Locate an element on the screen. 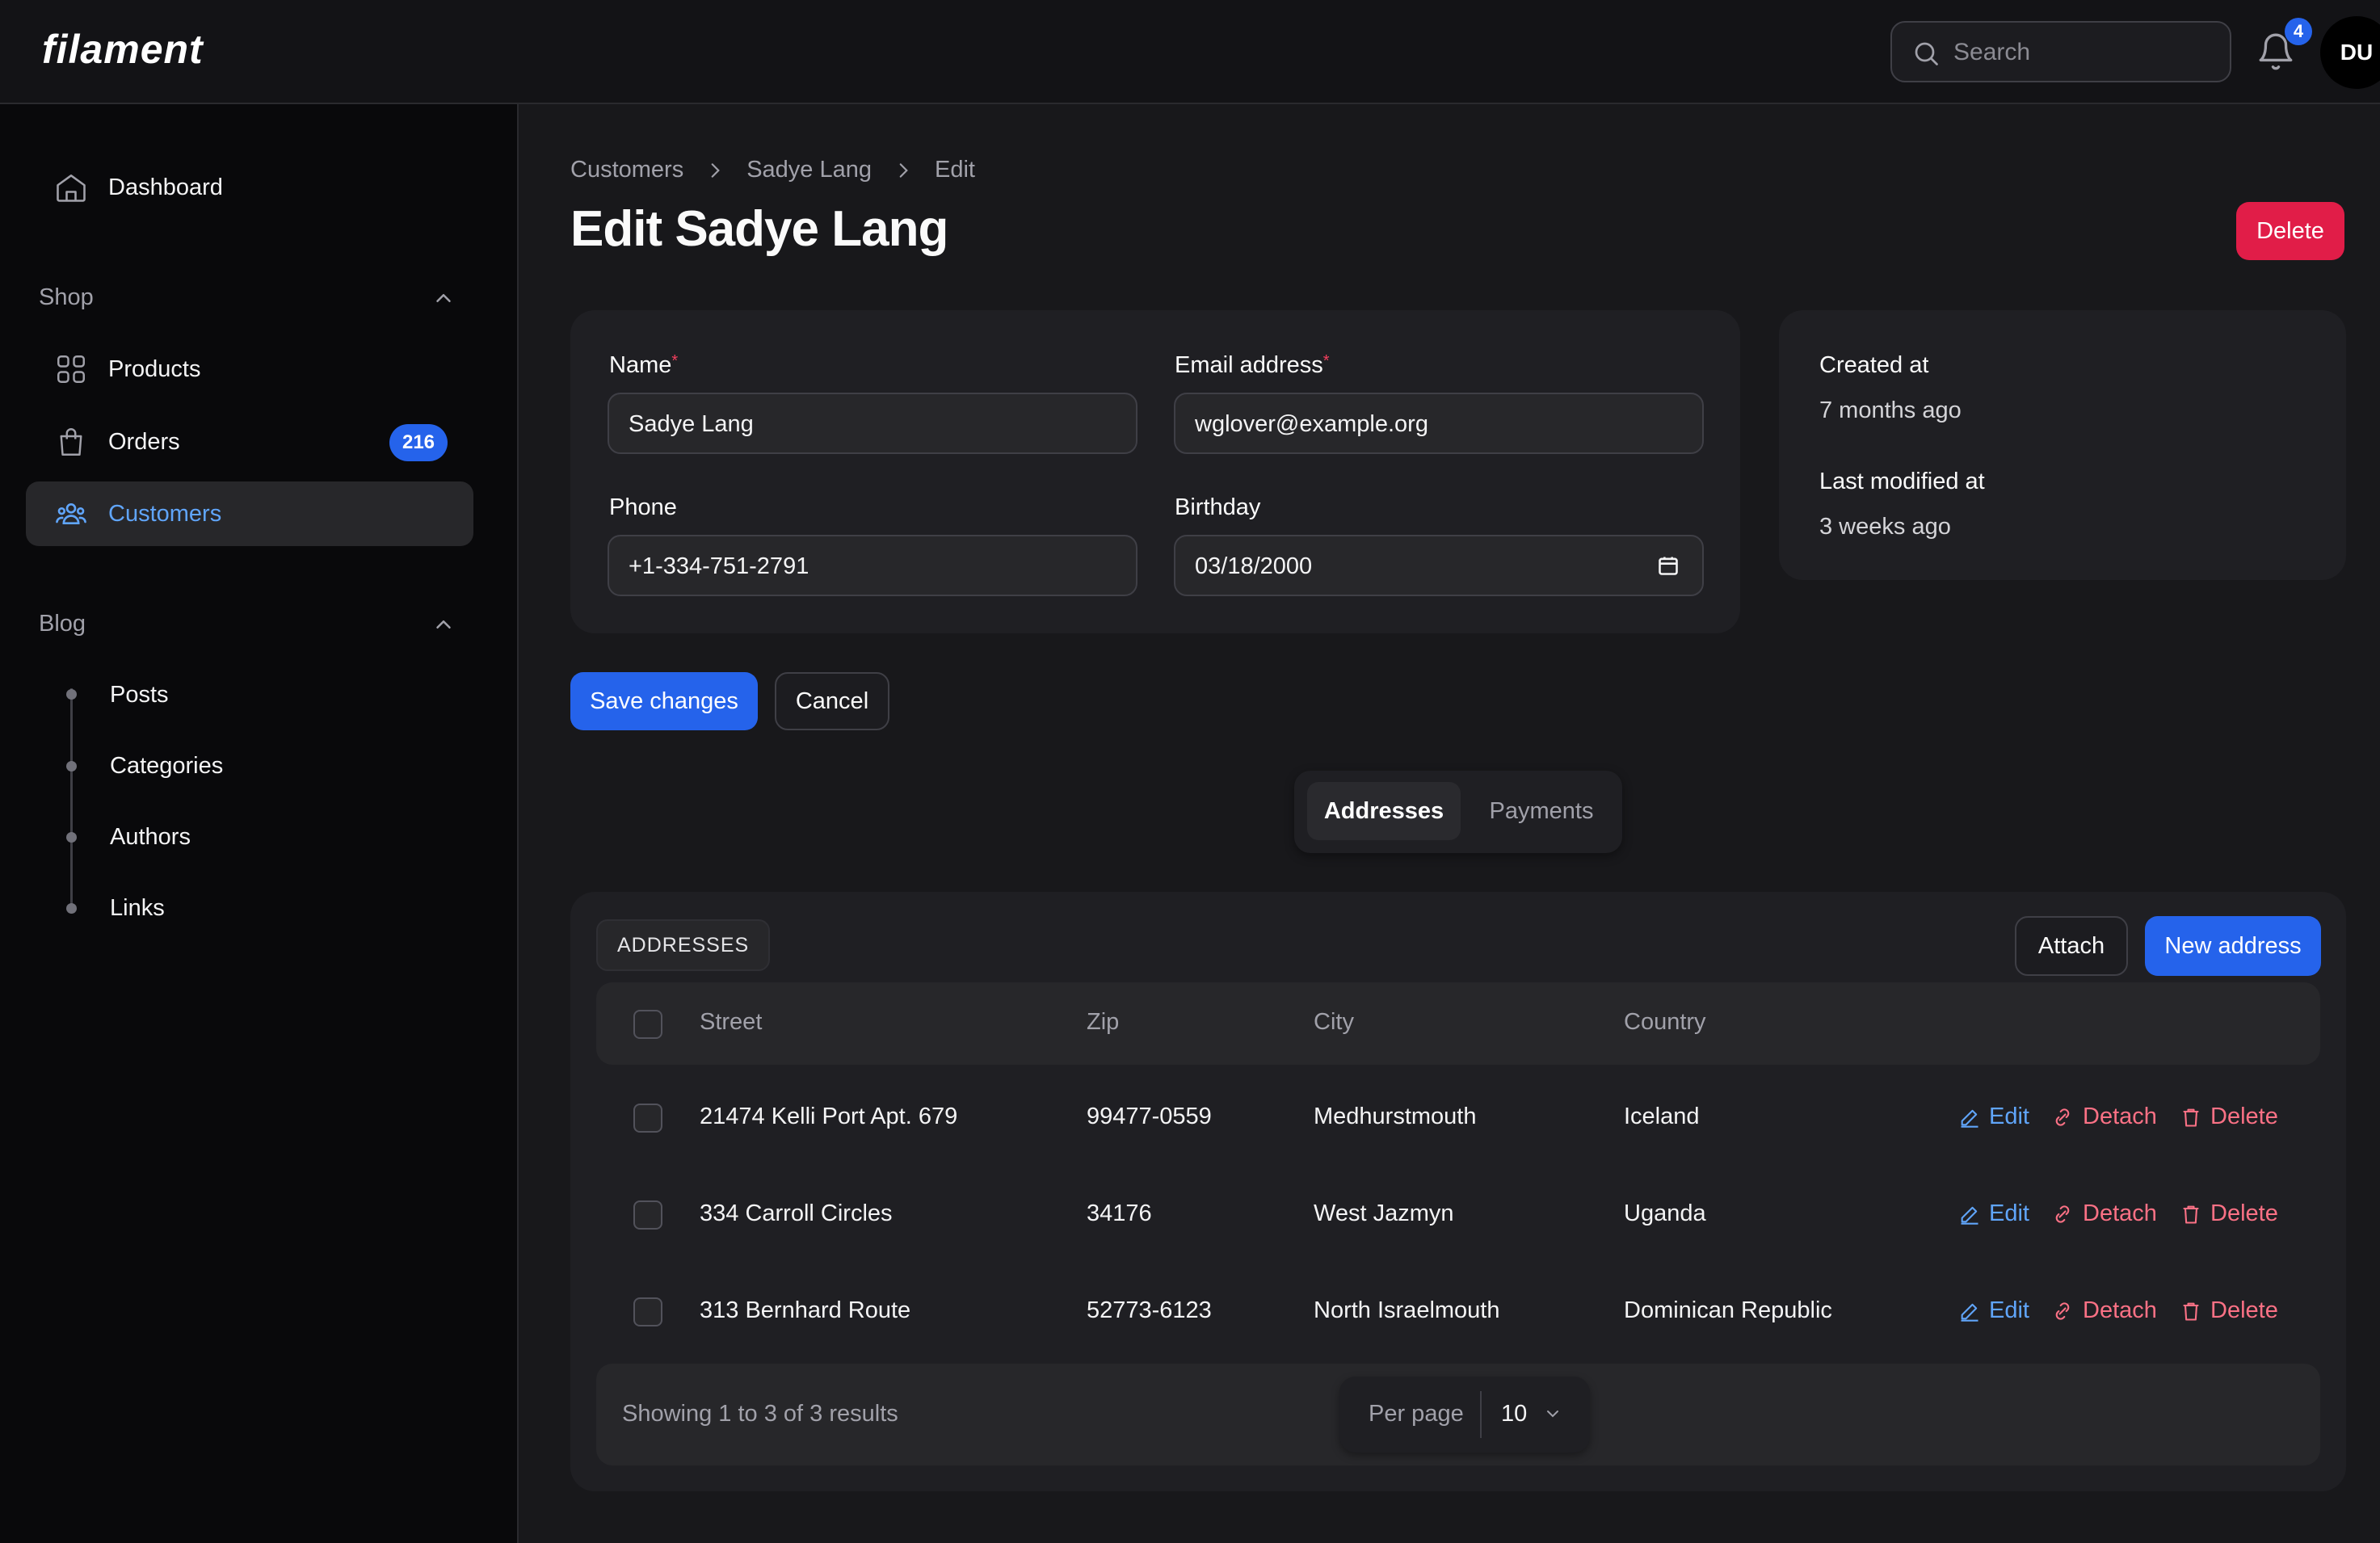  phone-label: Phone is located at coordinates (643, 507).